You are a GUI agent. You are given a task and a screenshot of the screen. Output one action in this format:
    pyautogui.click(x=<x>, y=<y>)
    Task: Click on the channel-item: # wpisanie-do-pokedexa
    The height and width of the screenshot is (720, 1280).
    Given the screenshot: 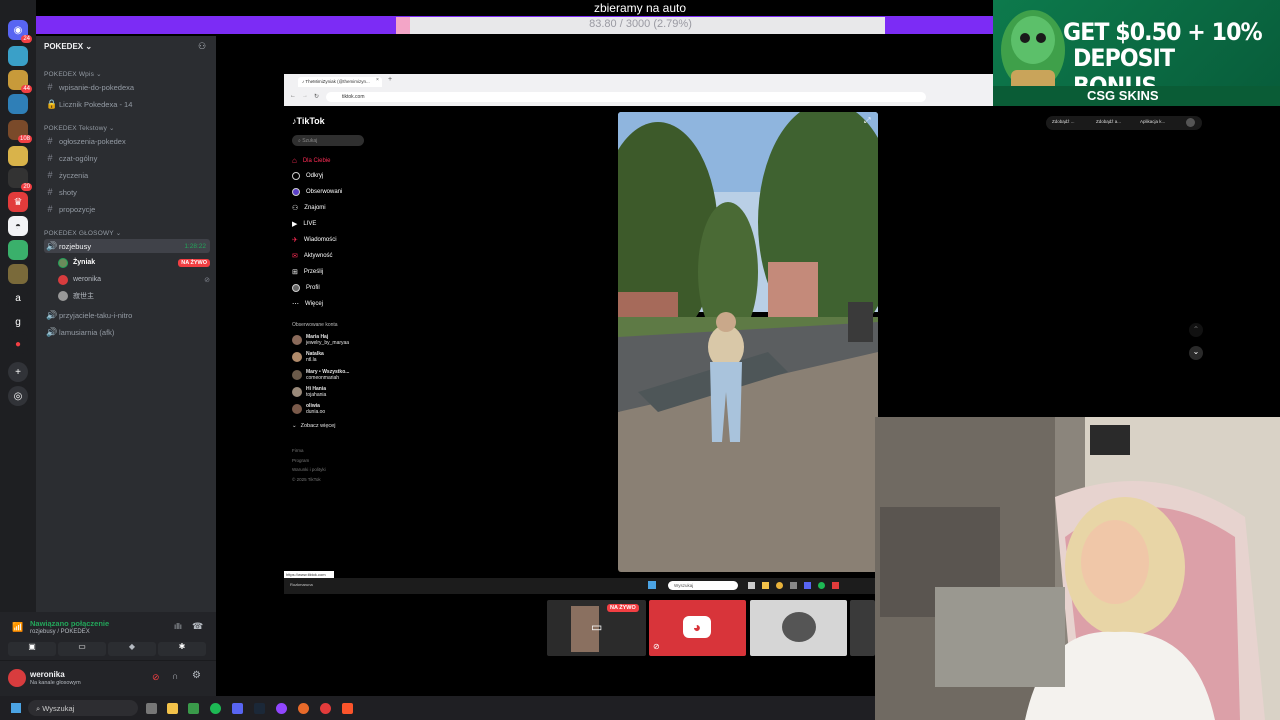 What is the action you would take?
    pyautogui.click(x=127, y=87)
    